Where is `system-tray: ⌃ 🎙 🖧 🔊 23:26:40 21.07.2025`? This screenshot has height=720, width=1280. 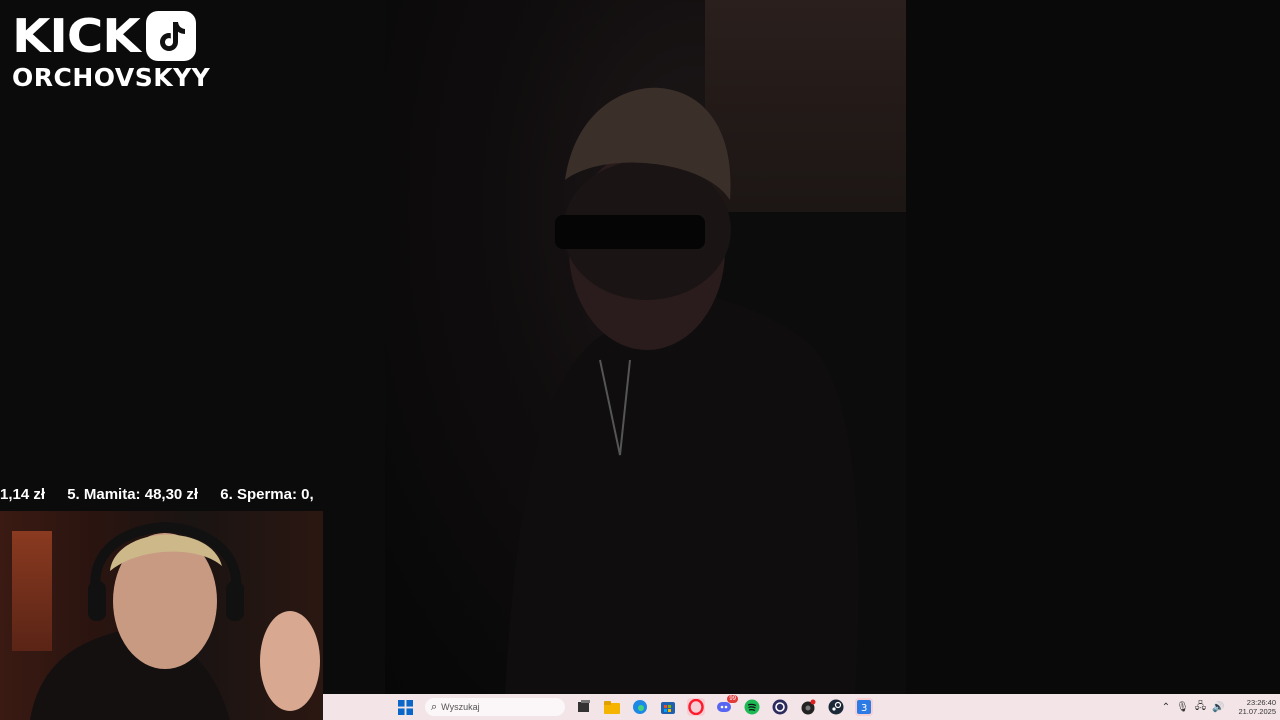
system-tray: ⌃ 🎙 🖧 🔊 23:26:40 21.07.2025 is located at coordinates (1221, 707).